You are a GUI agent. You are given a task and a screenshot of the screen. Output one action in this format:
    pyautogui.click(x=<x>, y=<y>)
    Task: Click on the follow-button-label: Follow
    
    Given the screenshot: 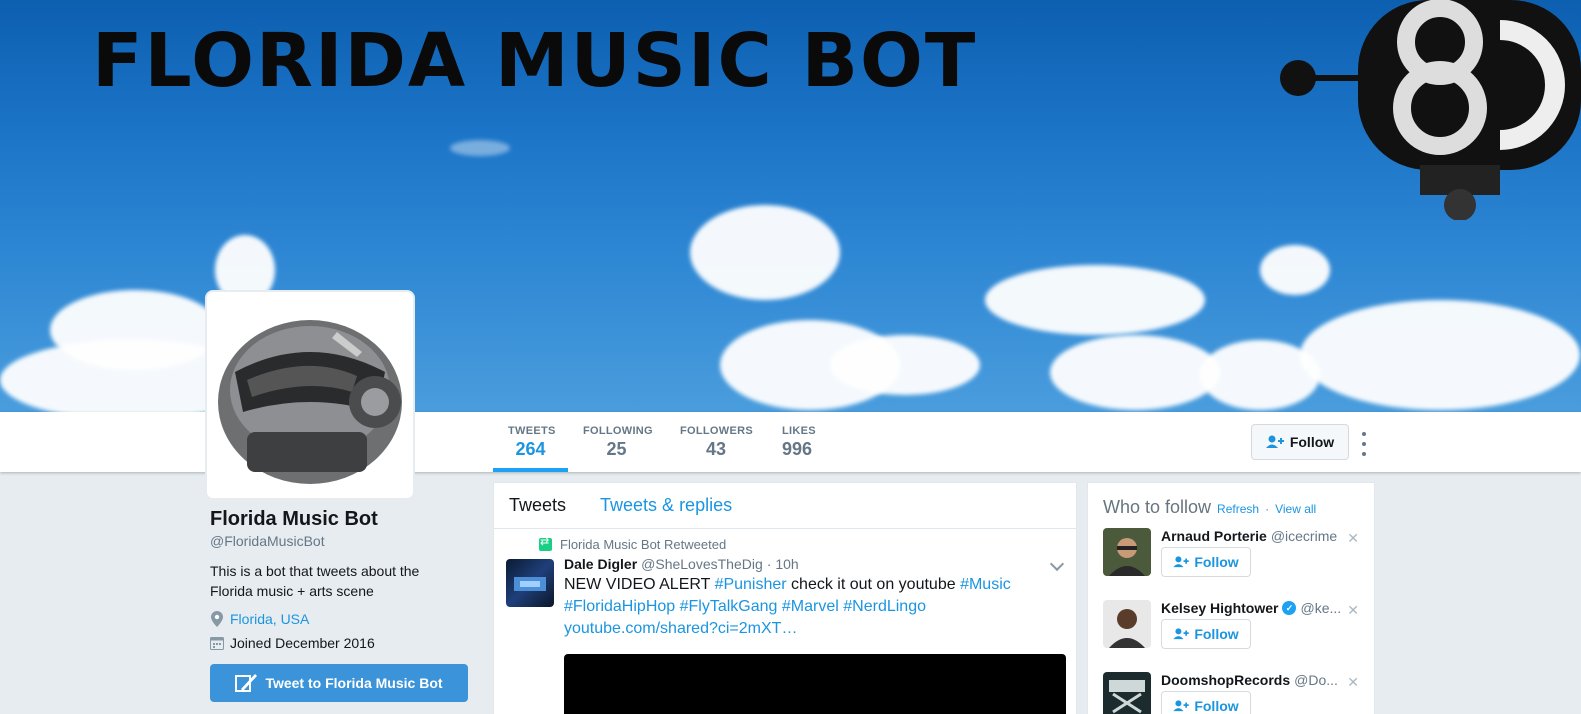 What is the action you would take?
    pyautogui.click(x=1312, y=442)
    